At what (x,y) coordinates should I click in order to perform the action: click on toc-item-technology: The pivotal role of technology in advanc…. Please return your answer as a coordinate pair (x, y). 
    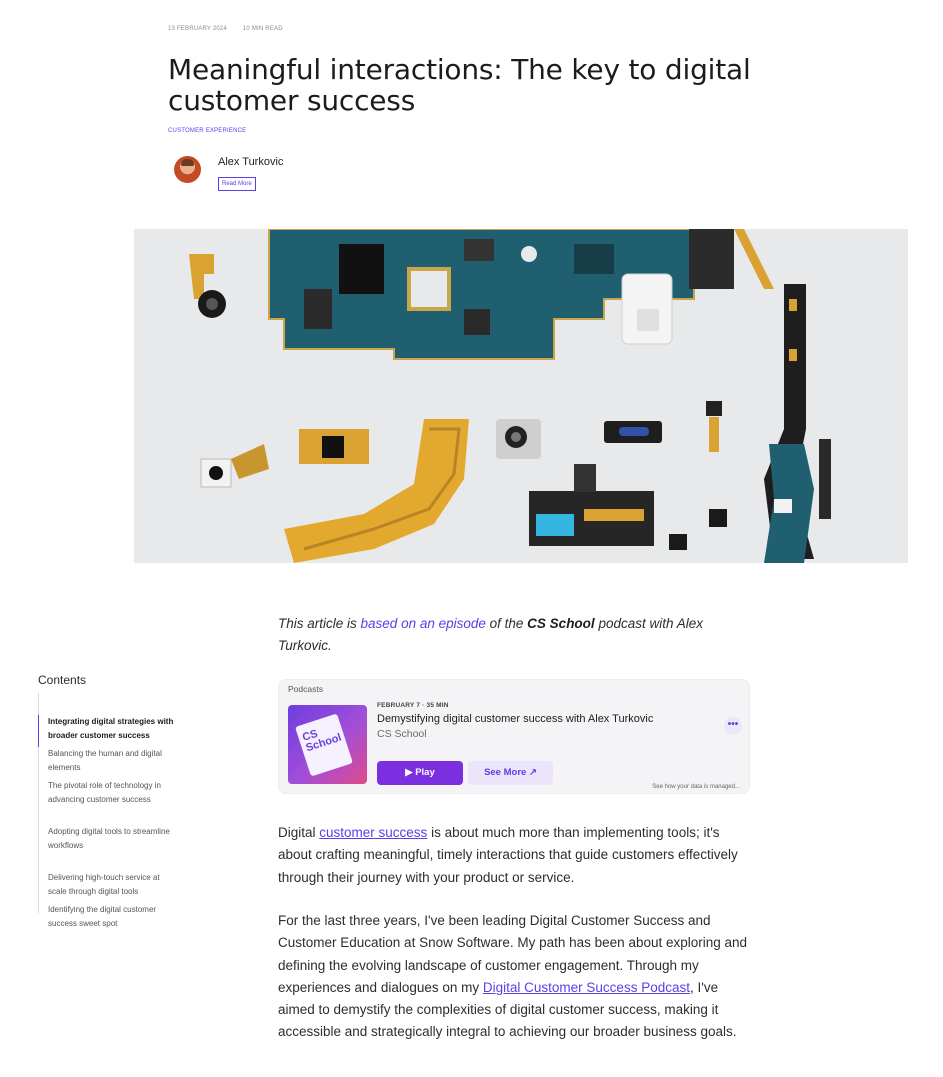
    Looking at the image, I should click on (114, 793).